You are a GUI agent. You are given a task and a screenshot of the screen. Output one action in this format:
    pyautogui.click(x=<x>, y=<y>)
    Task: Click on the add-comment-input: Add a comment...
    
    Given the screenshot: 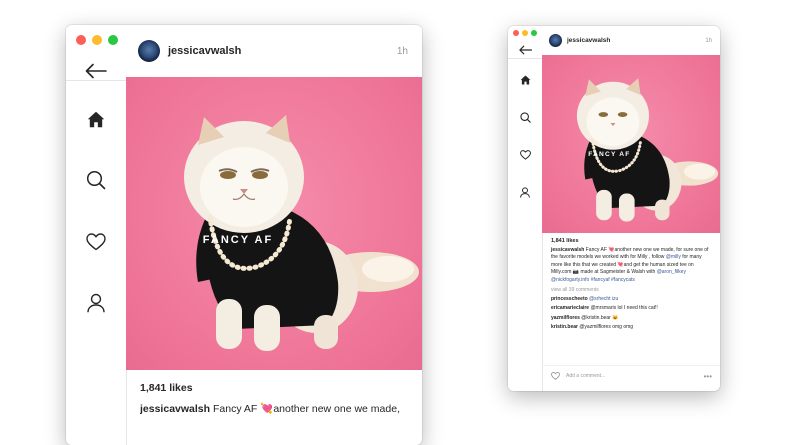 What is the action you would take?
    pyautogui.click(x=635, y=376)
    